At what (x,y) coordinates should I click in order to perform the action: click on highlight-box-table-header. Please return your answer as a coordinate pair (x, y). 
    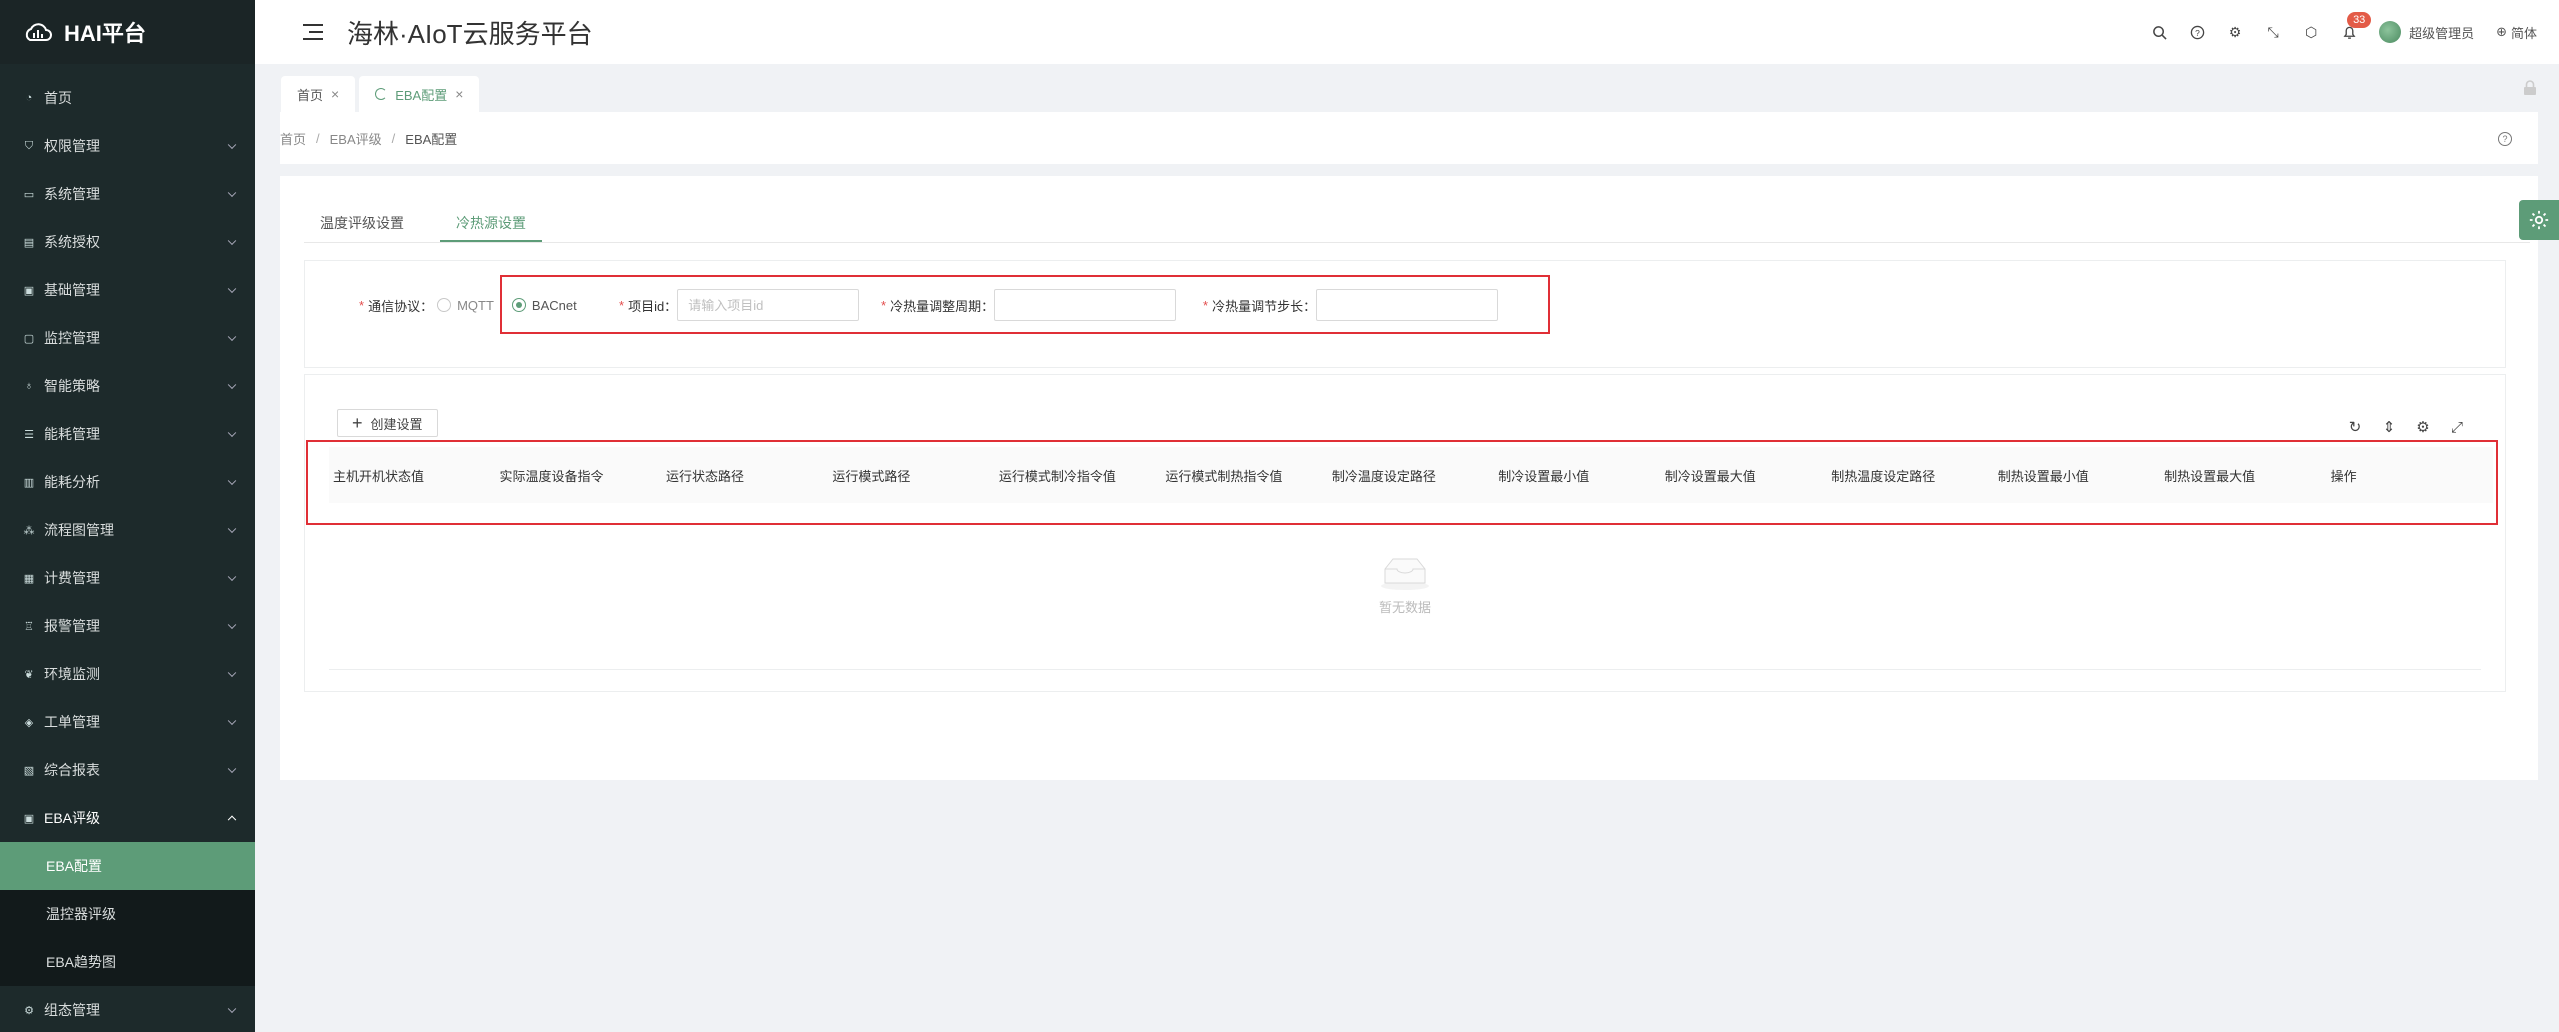
    Looking at the image, I should click on (1402, 482).